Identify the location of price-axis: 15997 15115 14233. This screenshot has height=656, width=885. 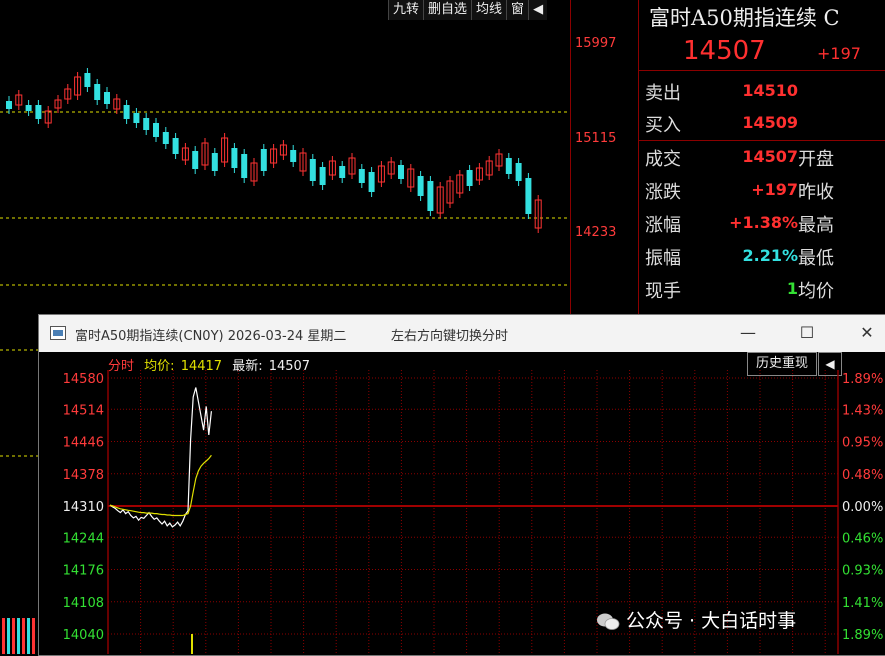
(604, 160).